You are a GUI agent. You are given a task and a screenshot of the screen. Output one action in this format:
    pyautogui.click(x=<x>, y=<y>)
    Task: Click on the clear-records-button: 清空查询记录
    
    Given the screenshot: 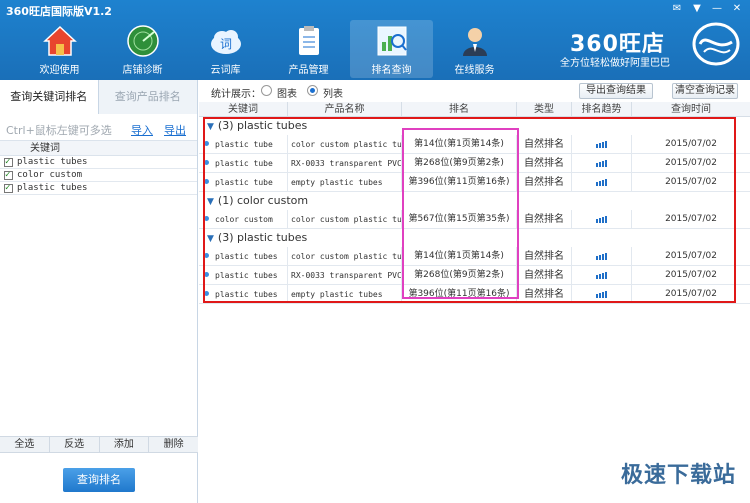 What is the action you would take?
    pyautogui.click(x=705, y=91)
    